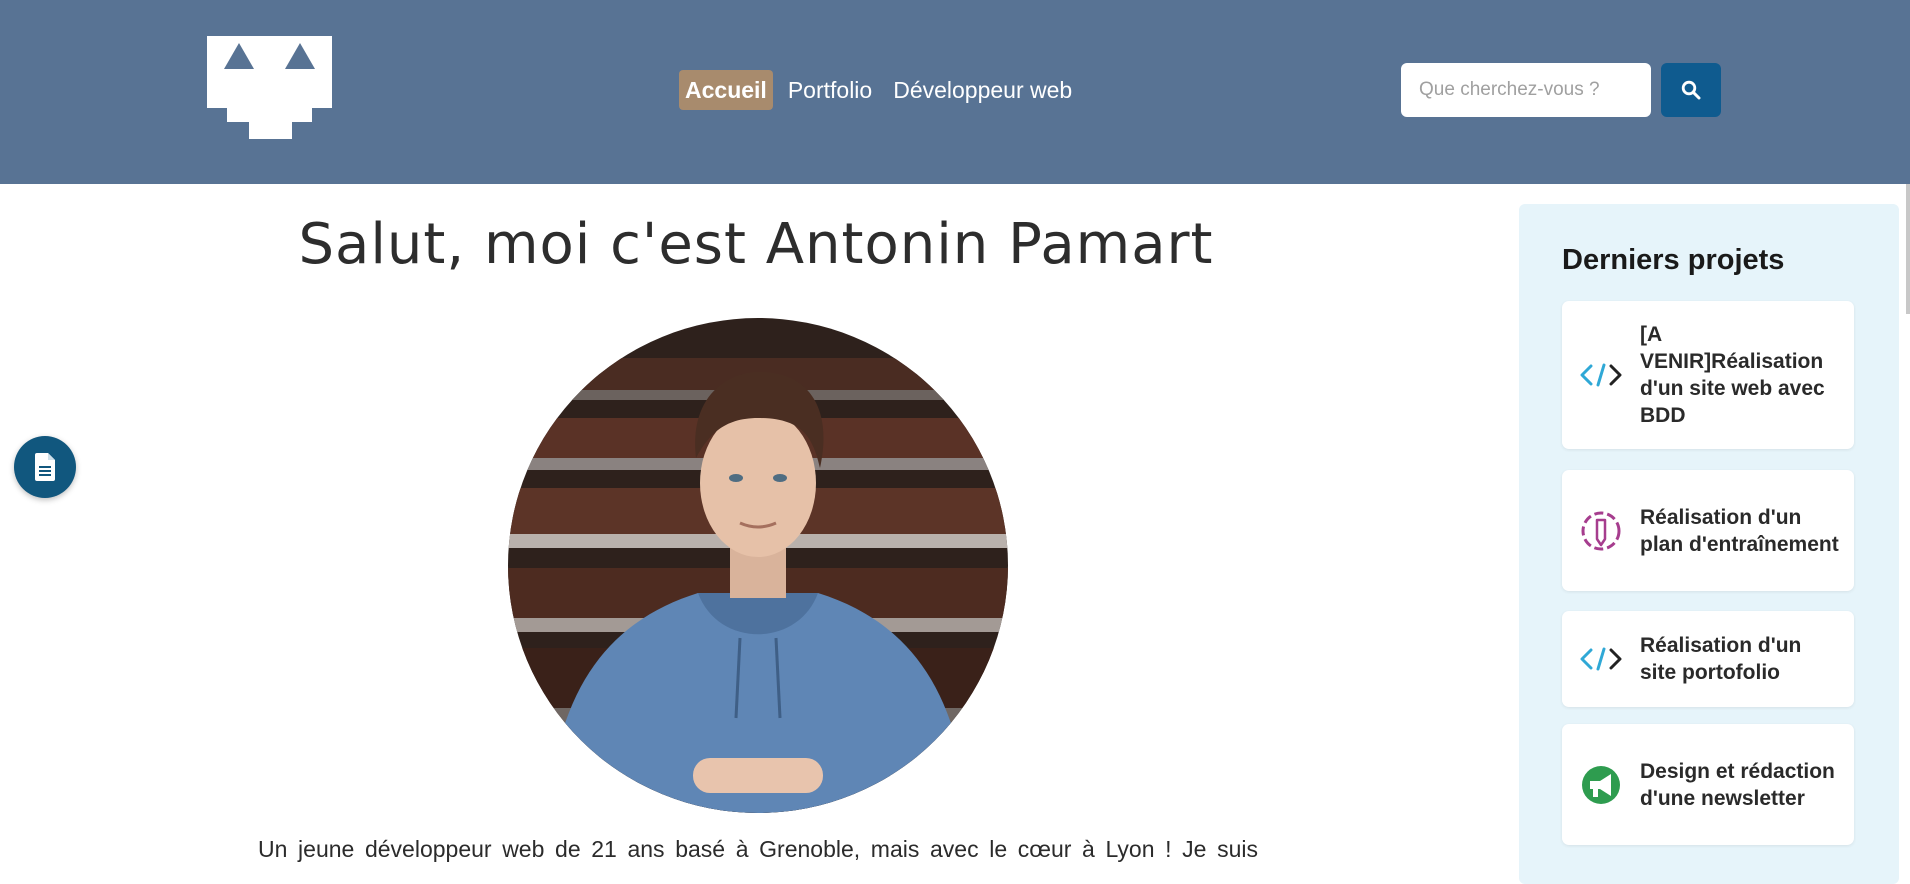 This screenshot has width=1910, height=884. What do you see at coordinates (756, 244) in the screenshot?
I see `page-title: Salut, moi c'est Antonin Pamart` at bounding box center [756, 244].